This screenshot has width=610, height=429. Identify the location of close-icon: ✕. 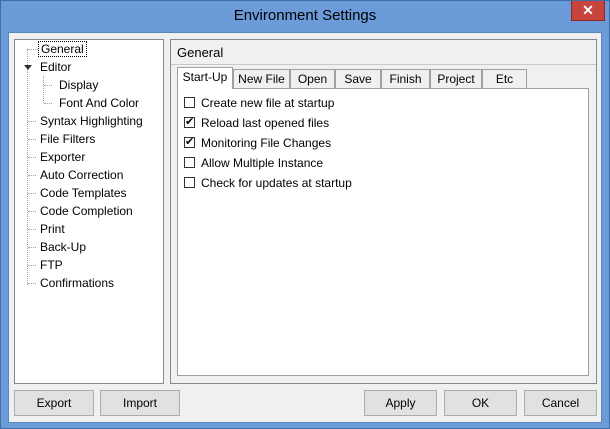
(588, 10).